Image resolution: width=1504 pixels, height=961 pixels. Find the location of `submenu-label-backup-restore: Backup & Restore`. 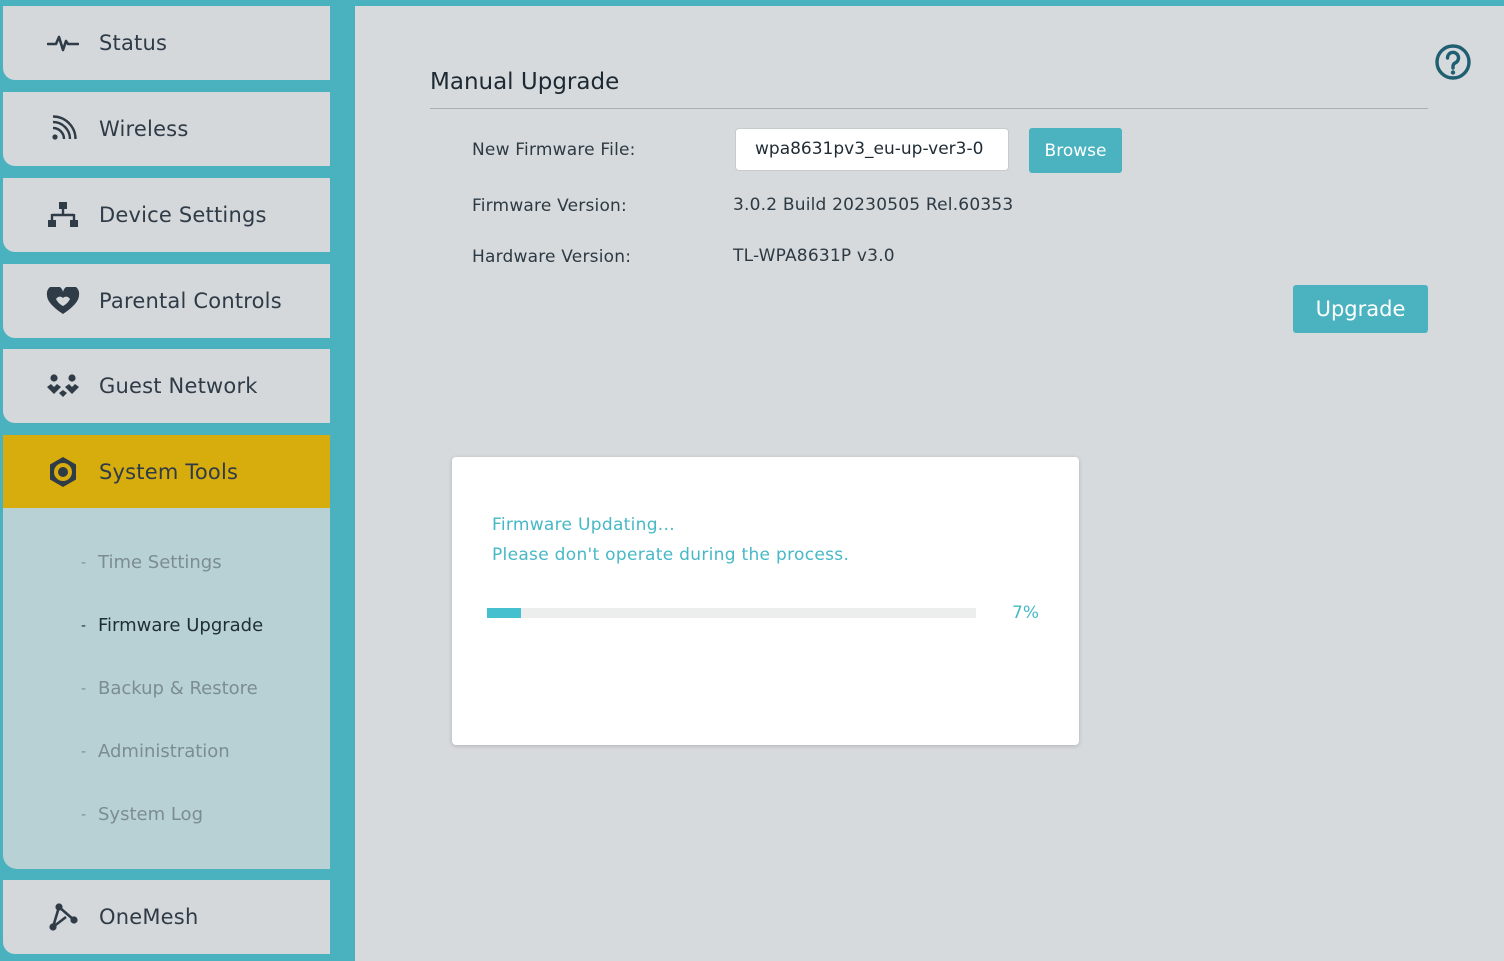

submenu-label-backup-restore: Backup & Restore is located at coordinates (178, 688).